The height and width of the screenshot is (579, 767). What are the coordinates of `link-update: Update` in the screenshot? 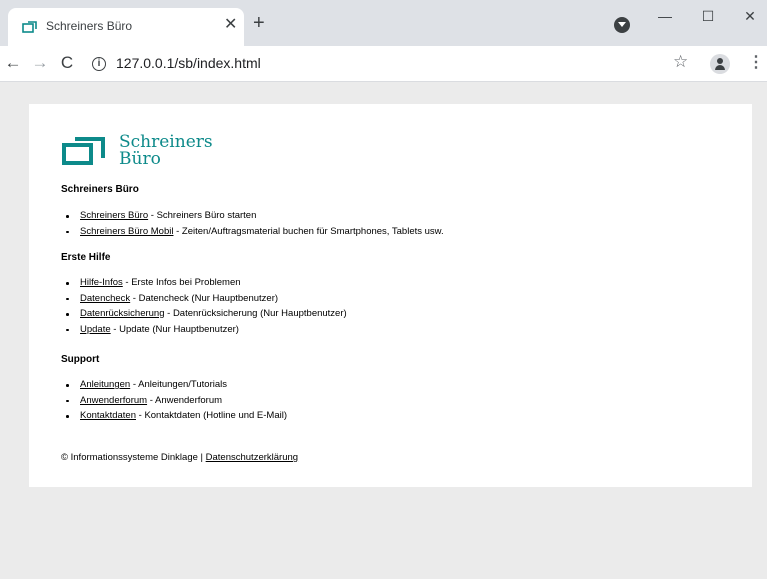 It's located at (95, 329).